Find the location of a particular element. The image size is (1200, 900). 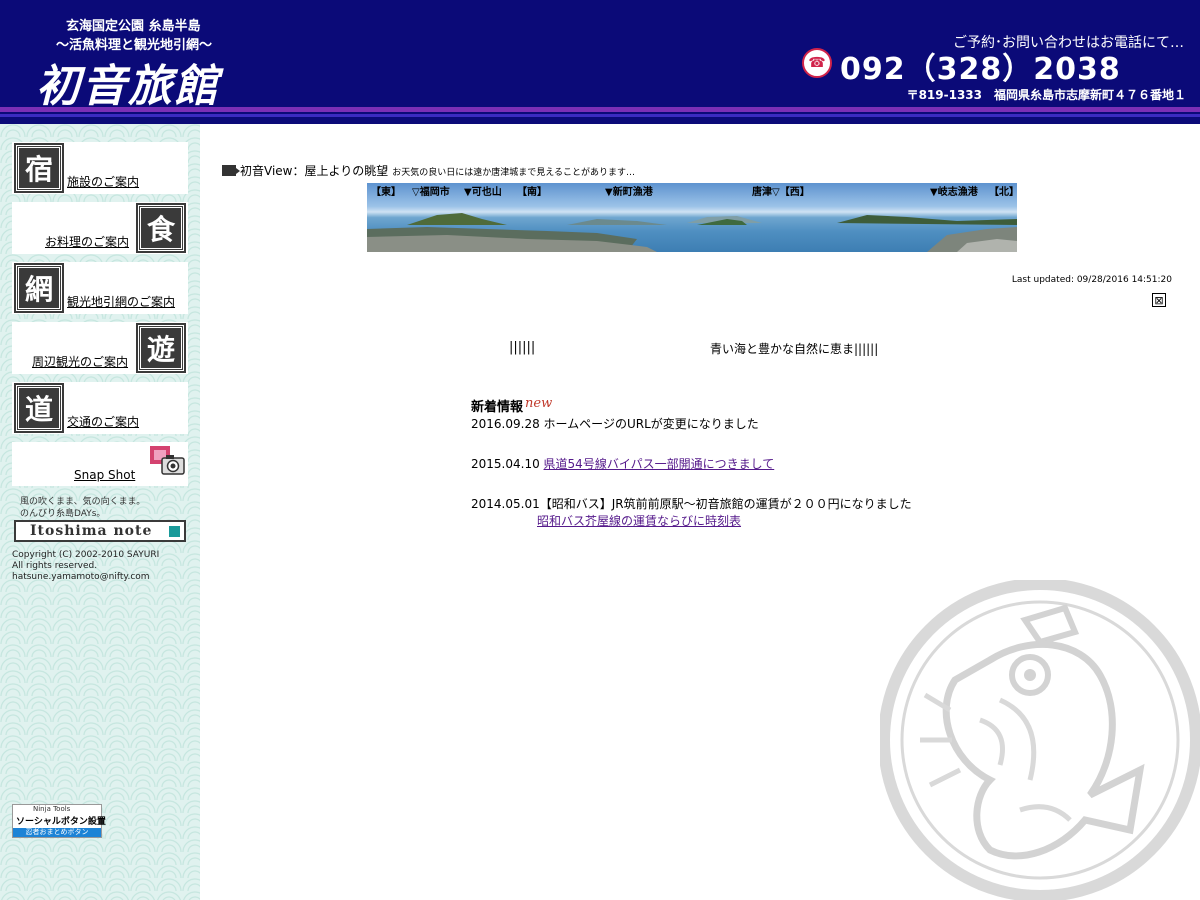

nav-link-facilities: 施設のご案内 is located at coordinates (103, 181).